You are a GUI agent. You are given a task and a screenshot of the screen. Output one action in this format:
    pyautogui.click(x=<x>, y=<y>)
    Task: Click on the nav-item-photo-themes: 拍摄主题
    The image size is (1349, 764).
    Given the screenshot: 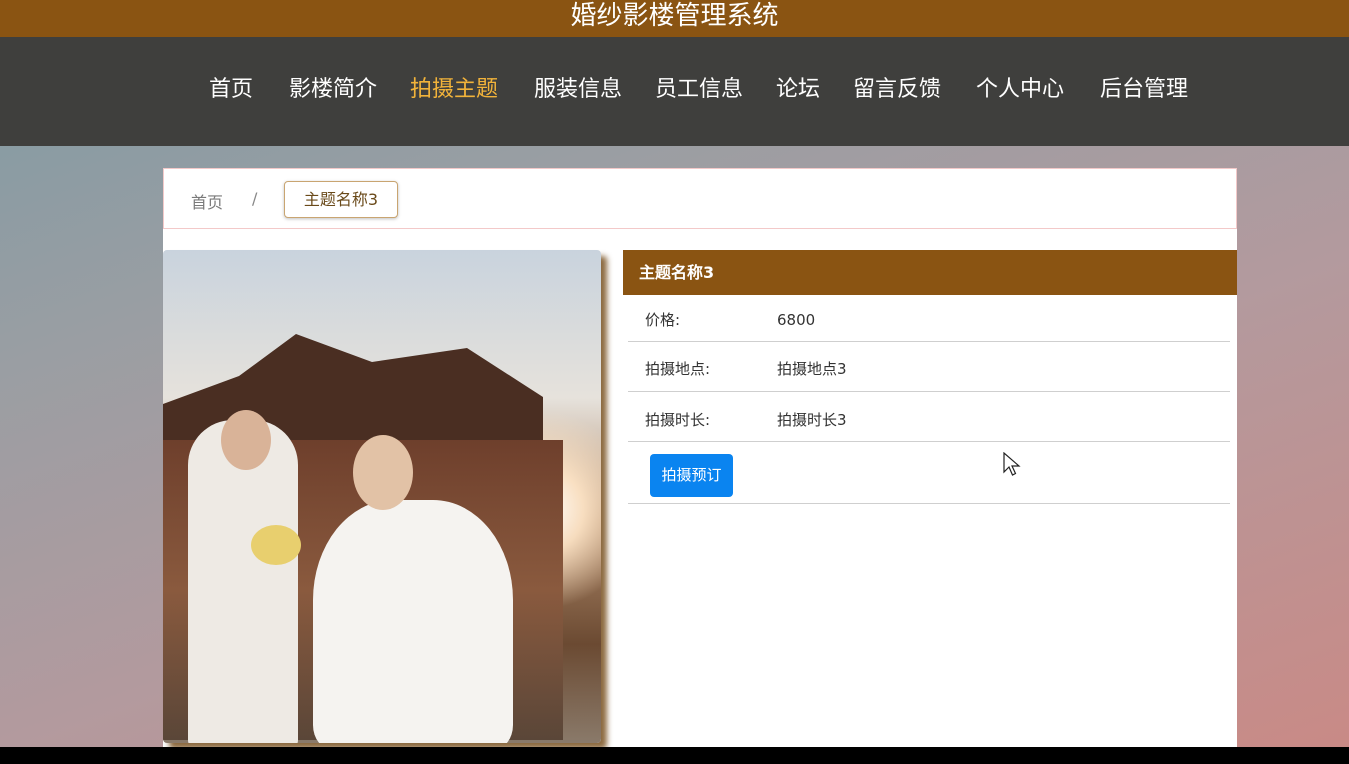 What is the action you would take?
    pyautogui.click(x=454, y=90)
    